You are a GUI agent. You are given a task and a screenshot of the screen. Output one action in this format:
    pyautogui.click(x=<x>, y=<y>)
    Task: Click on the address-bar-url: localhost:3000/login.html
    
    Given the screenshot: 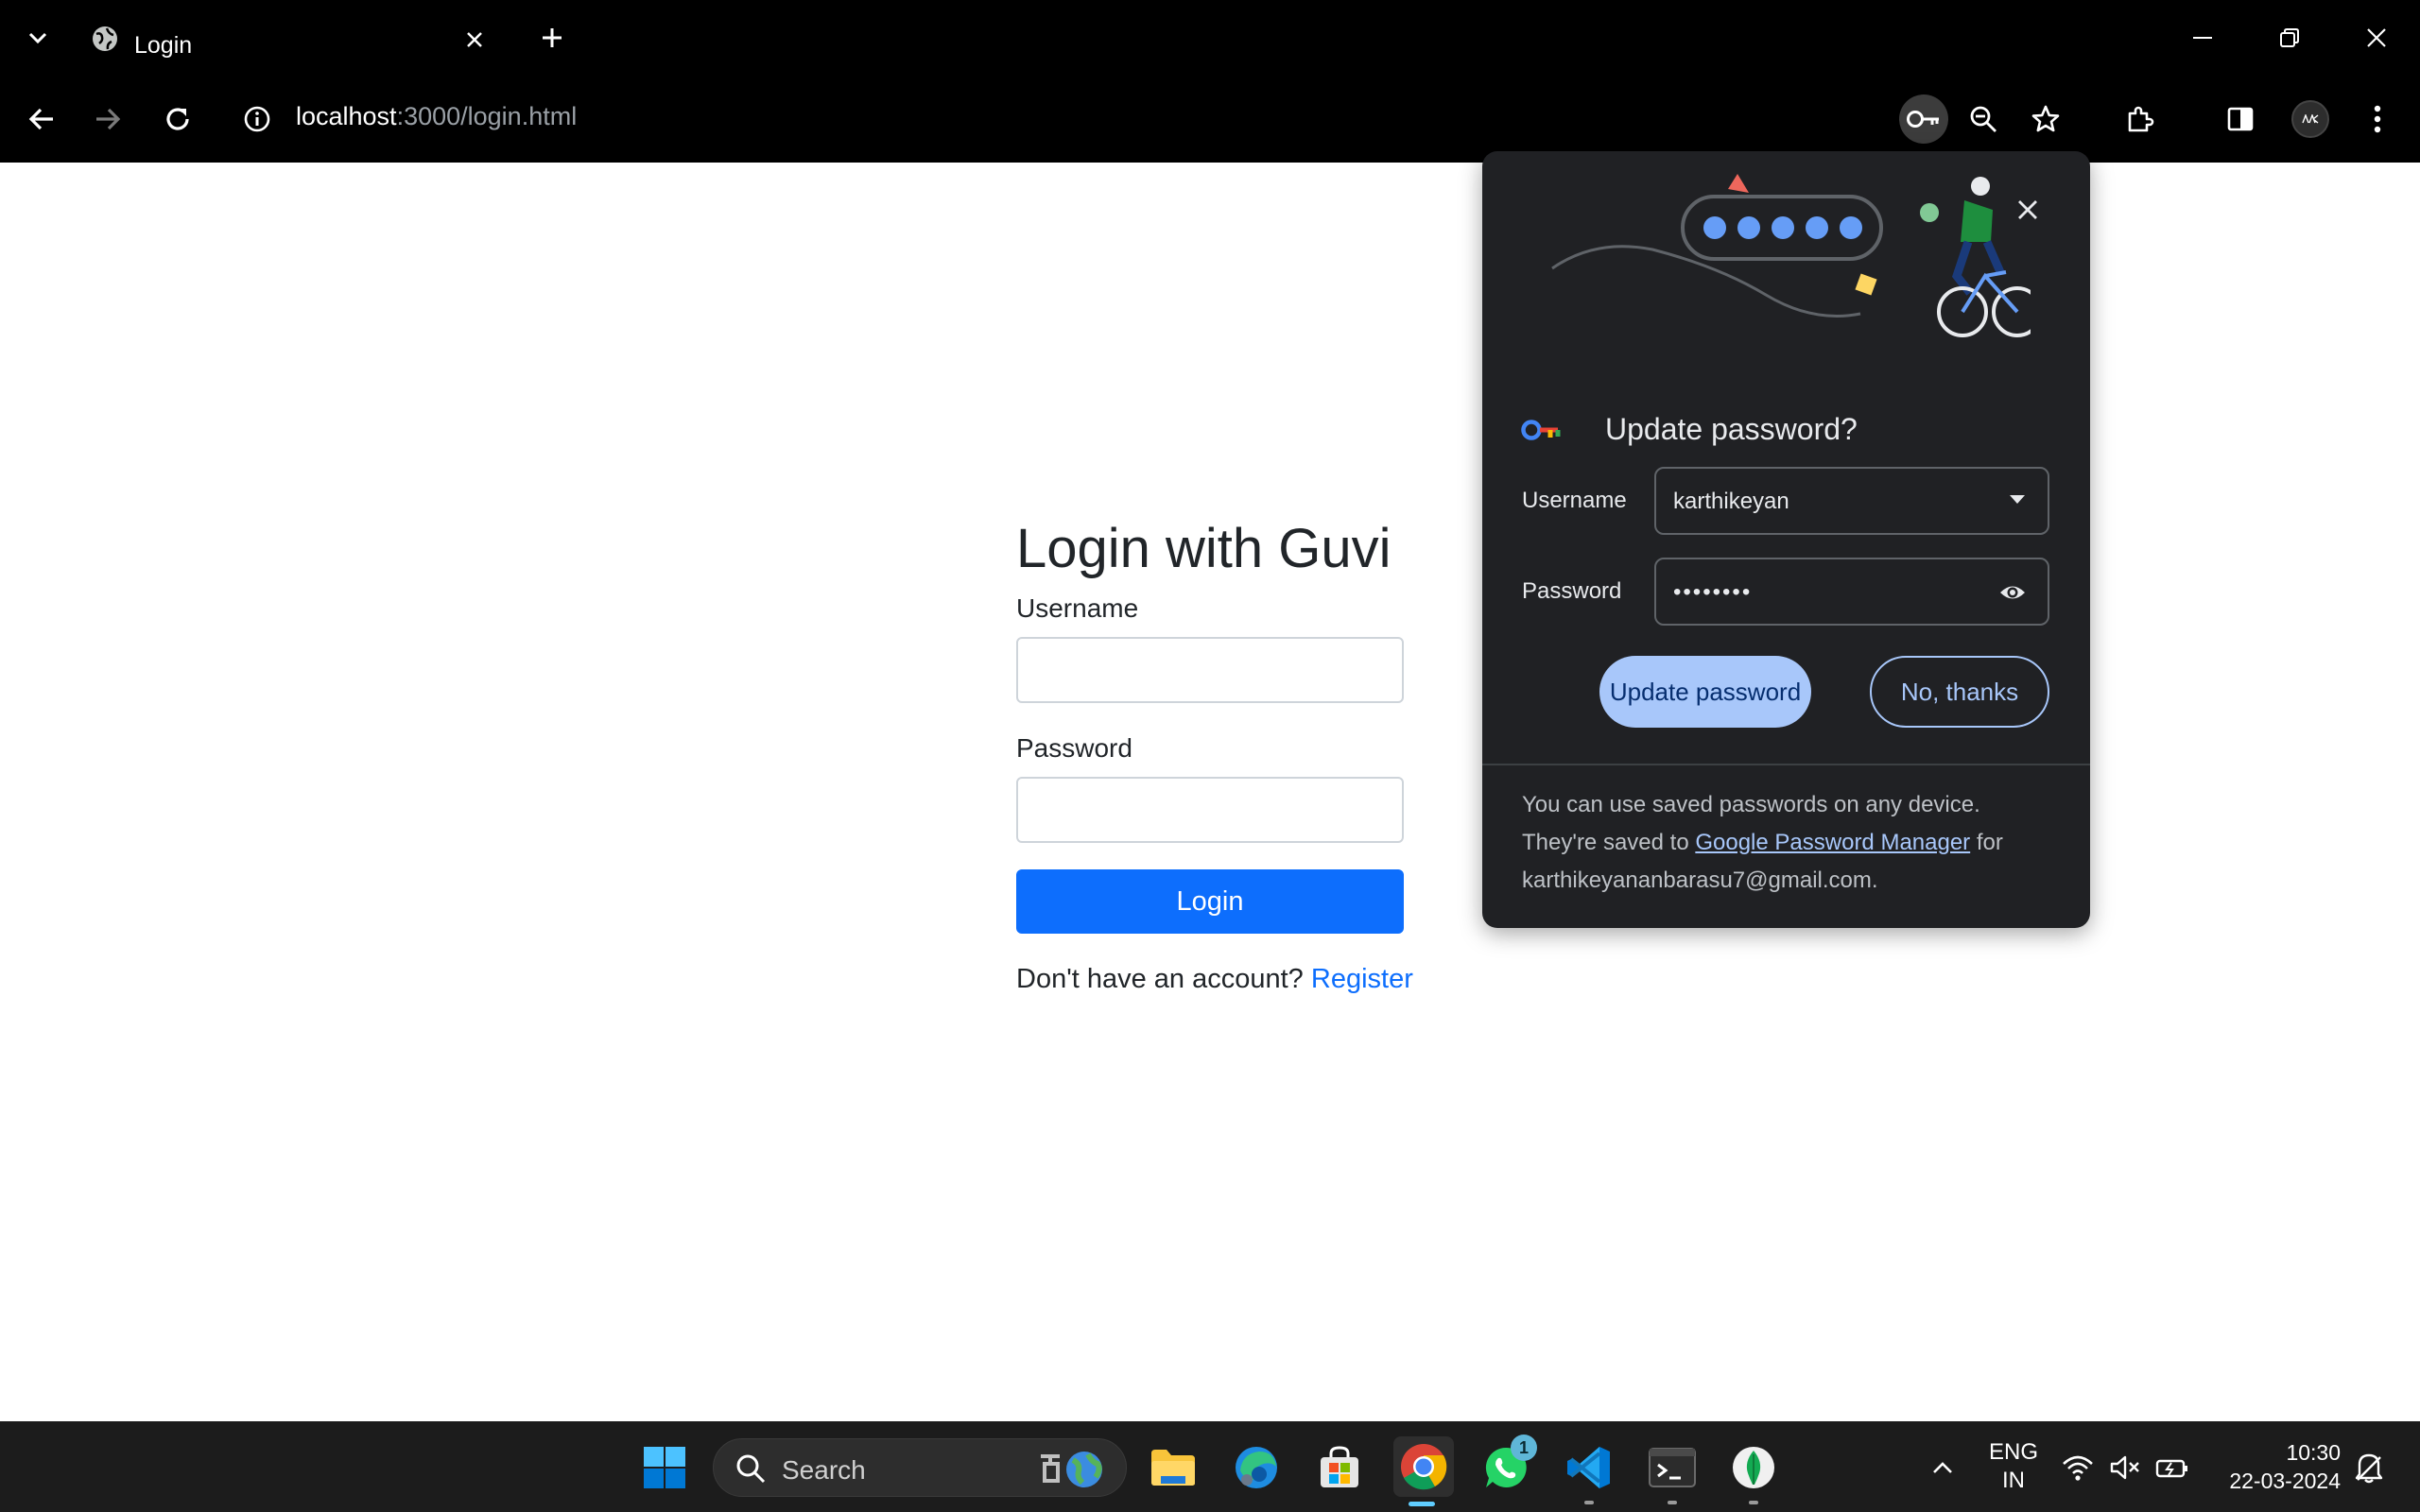 What is the action you would take?
    pyautogui.click(x=437, y=116)
    